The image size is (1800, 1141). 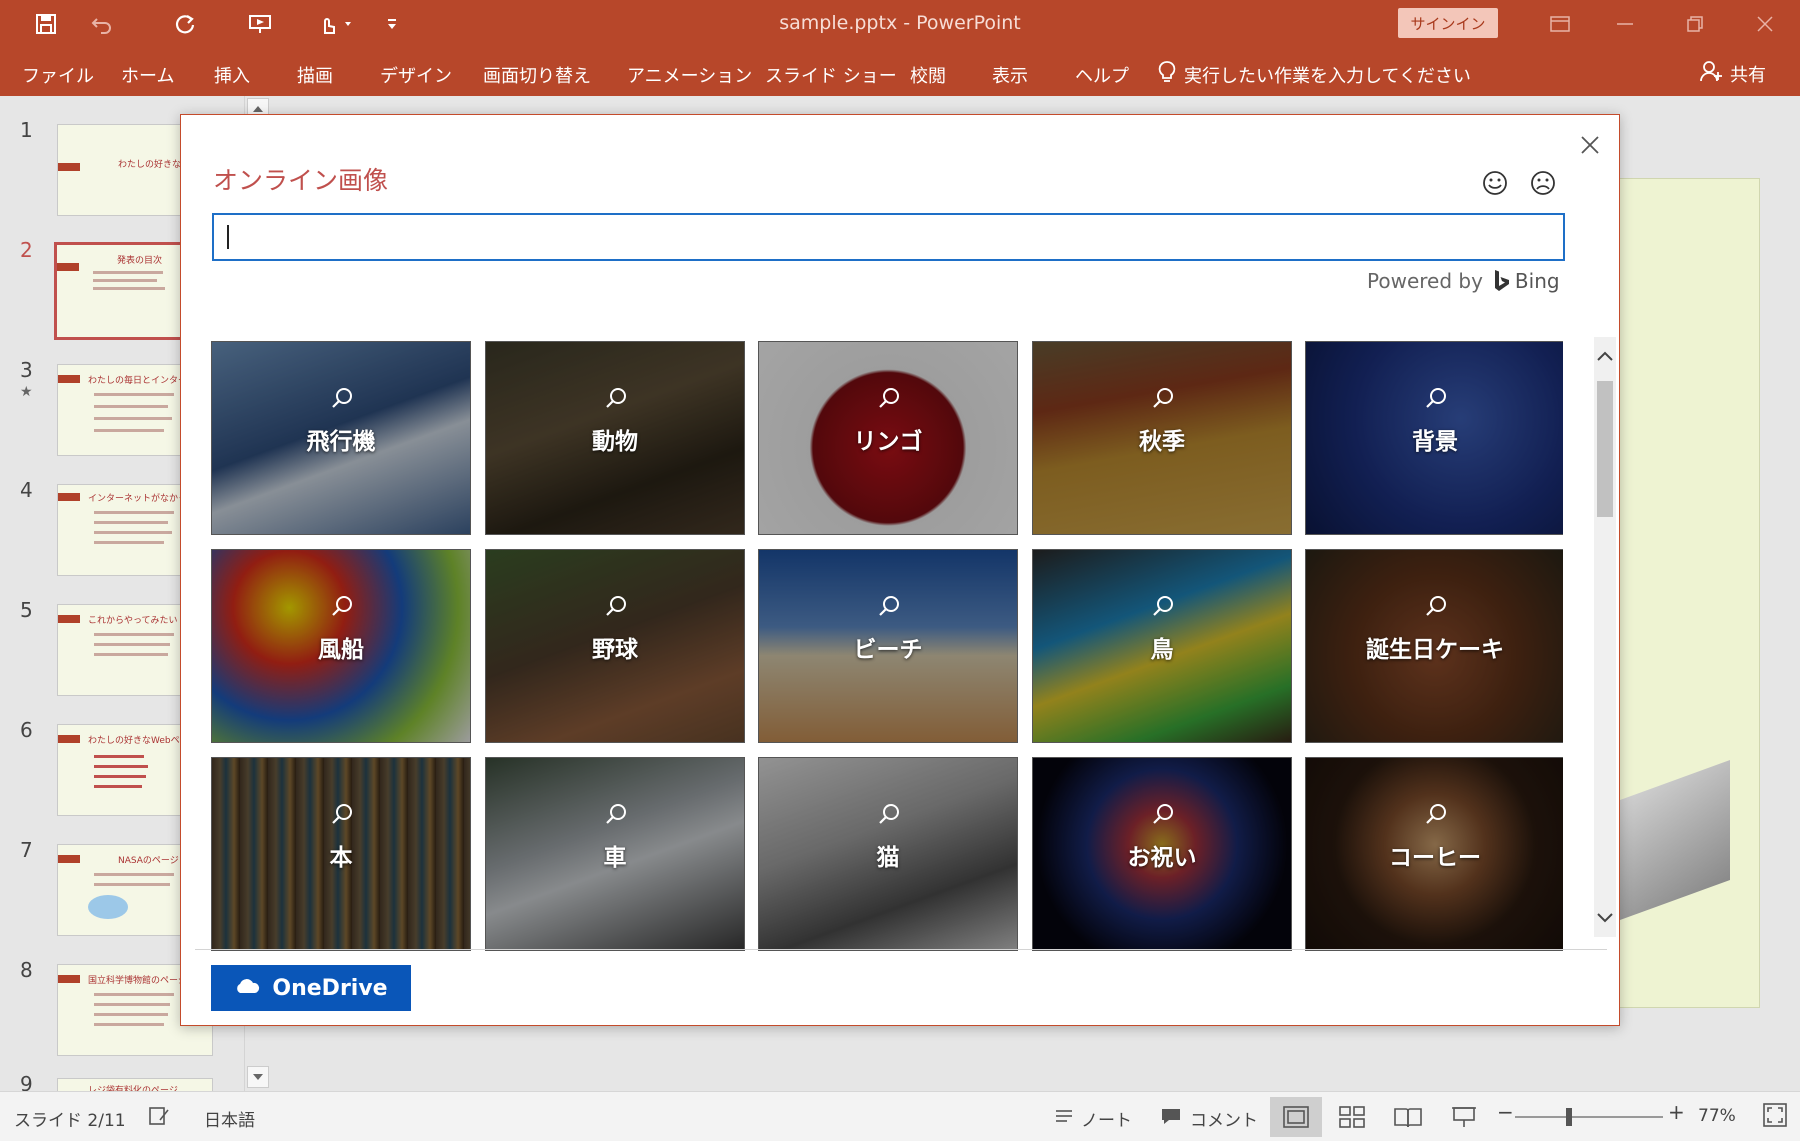 I want to click on category-tile: 鳥, so click(x=1162, y=646).